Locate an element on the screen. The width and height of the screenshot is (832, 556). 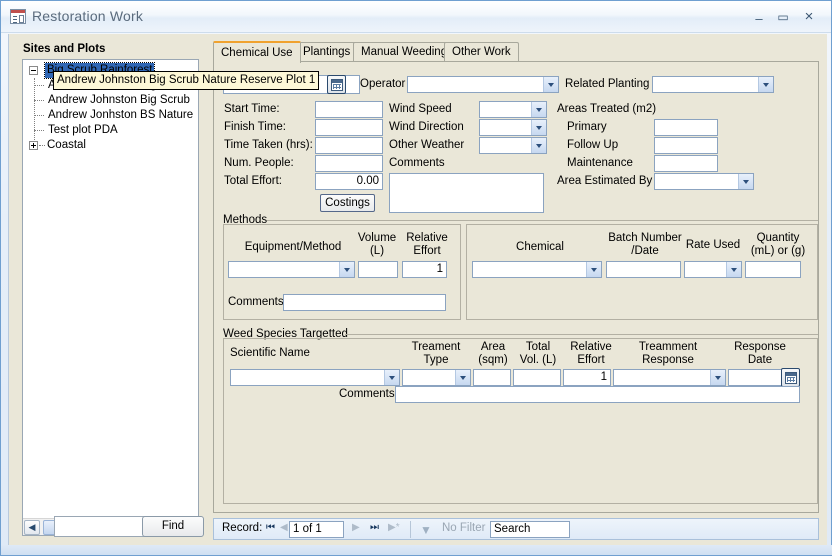
weeds-relative-effort-field: 1 is located at coordinates (587, 377).